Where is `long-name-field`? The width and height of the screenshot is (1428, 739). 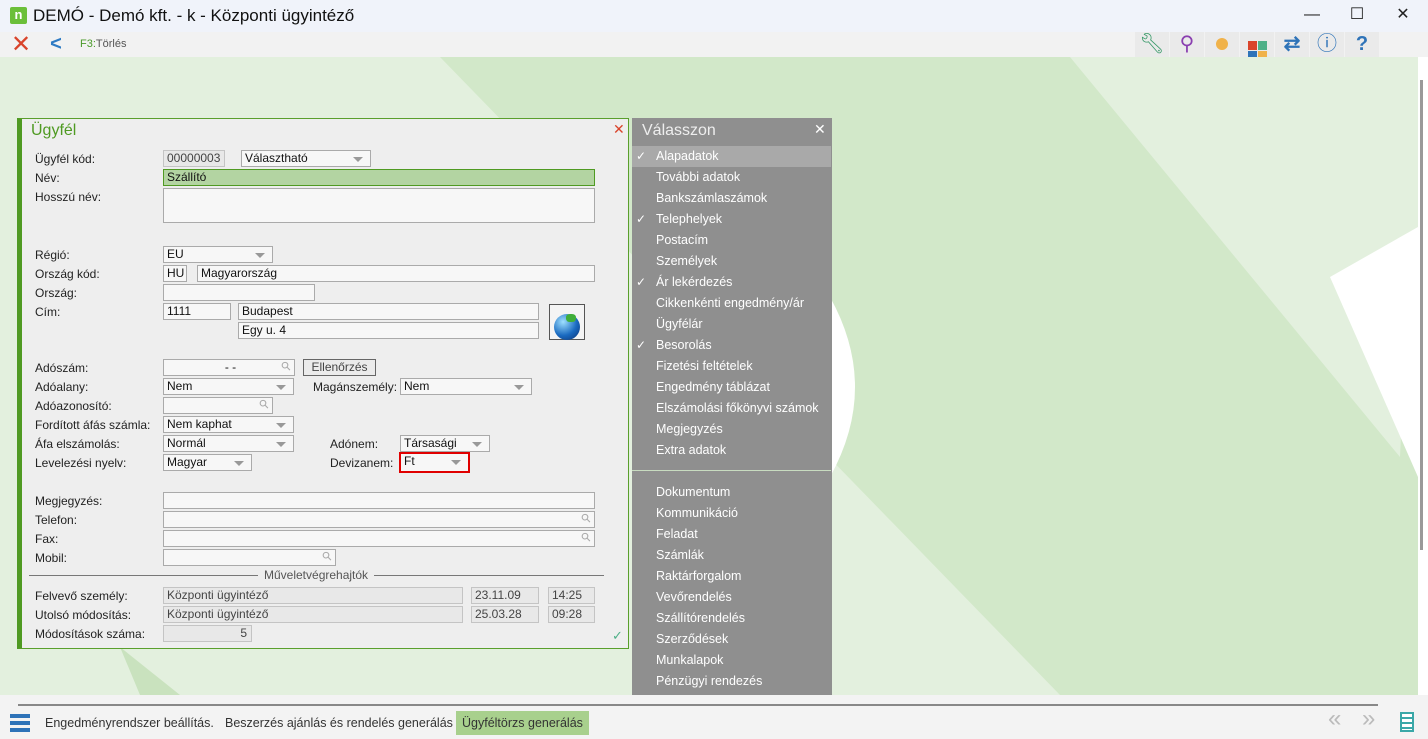 long-name-field is located at coordinates (379, 205).